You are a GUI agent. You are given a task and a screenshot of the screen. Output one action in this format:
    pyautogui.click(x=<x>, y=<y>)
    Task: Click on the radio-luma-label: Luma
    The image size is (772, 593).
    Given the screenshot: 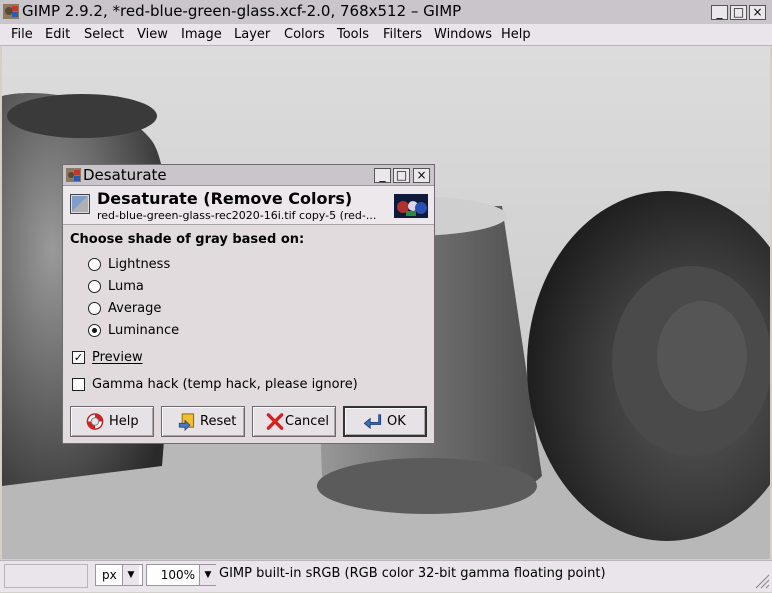 What is the action you would take?
    pyautogui.click(x=126, y=286)
    